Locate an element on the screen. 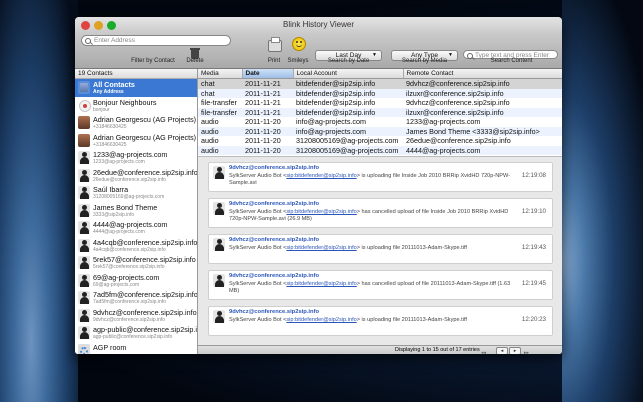 The height and width of the screenshot is (402, 643). contact-item: Bonjour Neighbours bonjour is located at coordinates (136, 106).